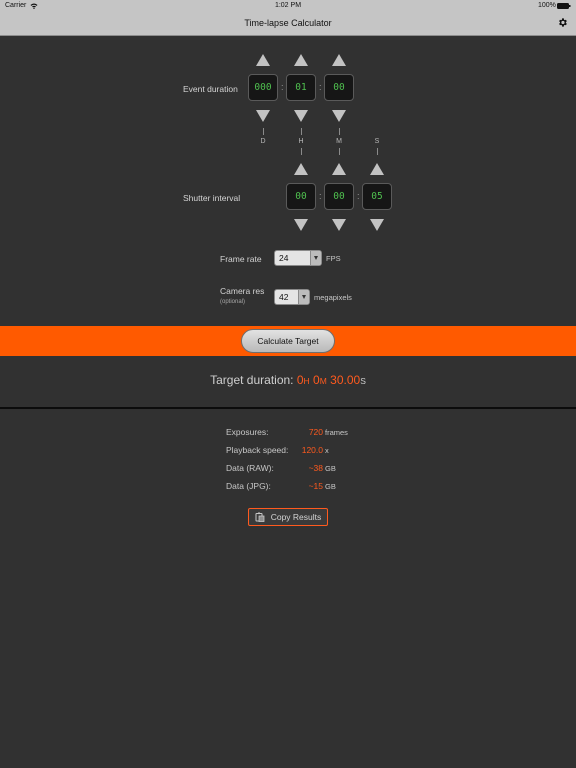 The width and height of the screenshot is (576, 768). Describe the element at coordinates (312, 450) in the screenshot. I see `result-value-playback: 120.0` at that location.